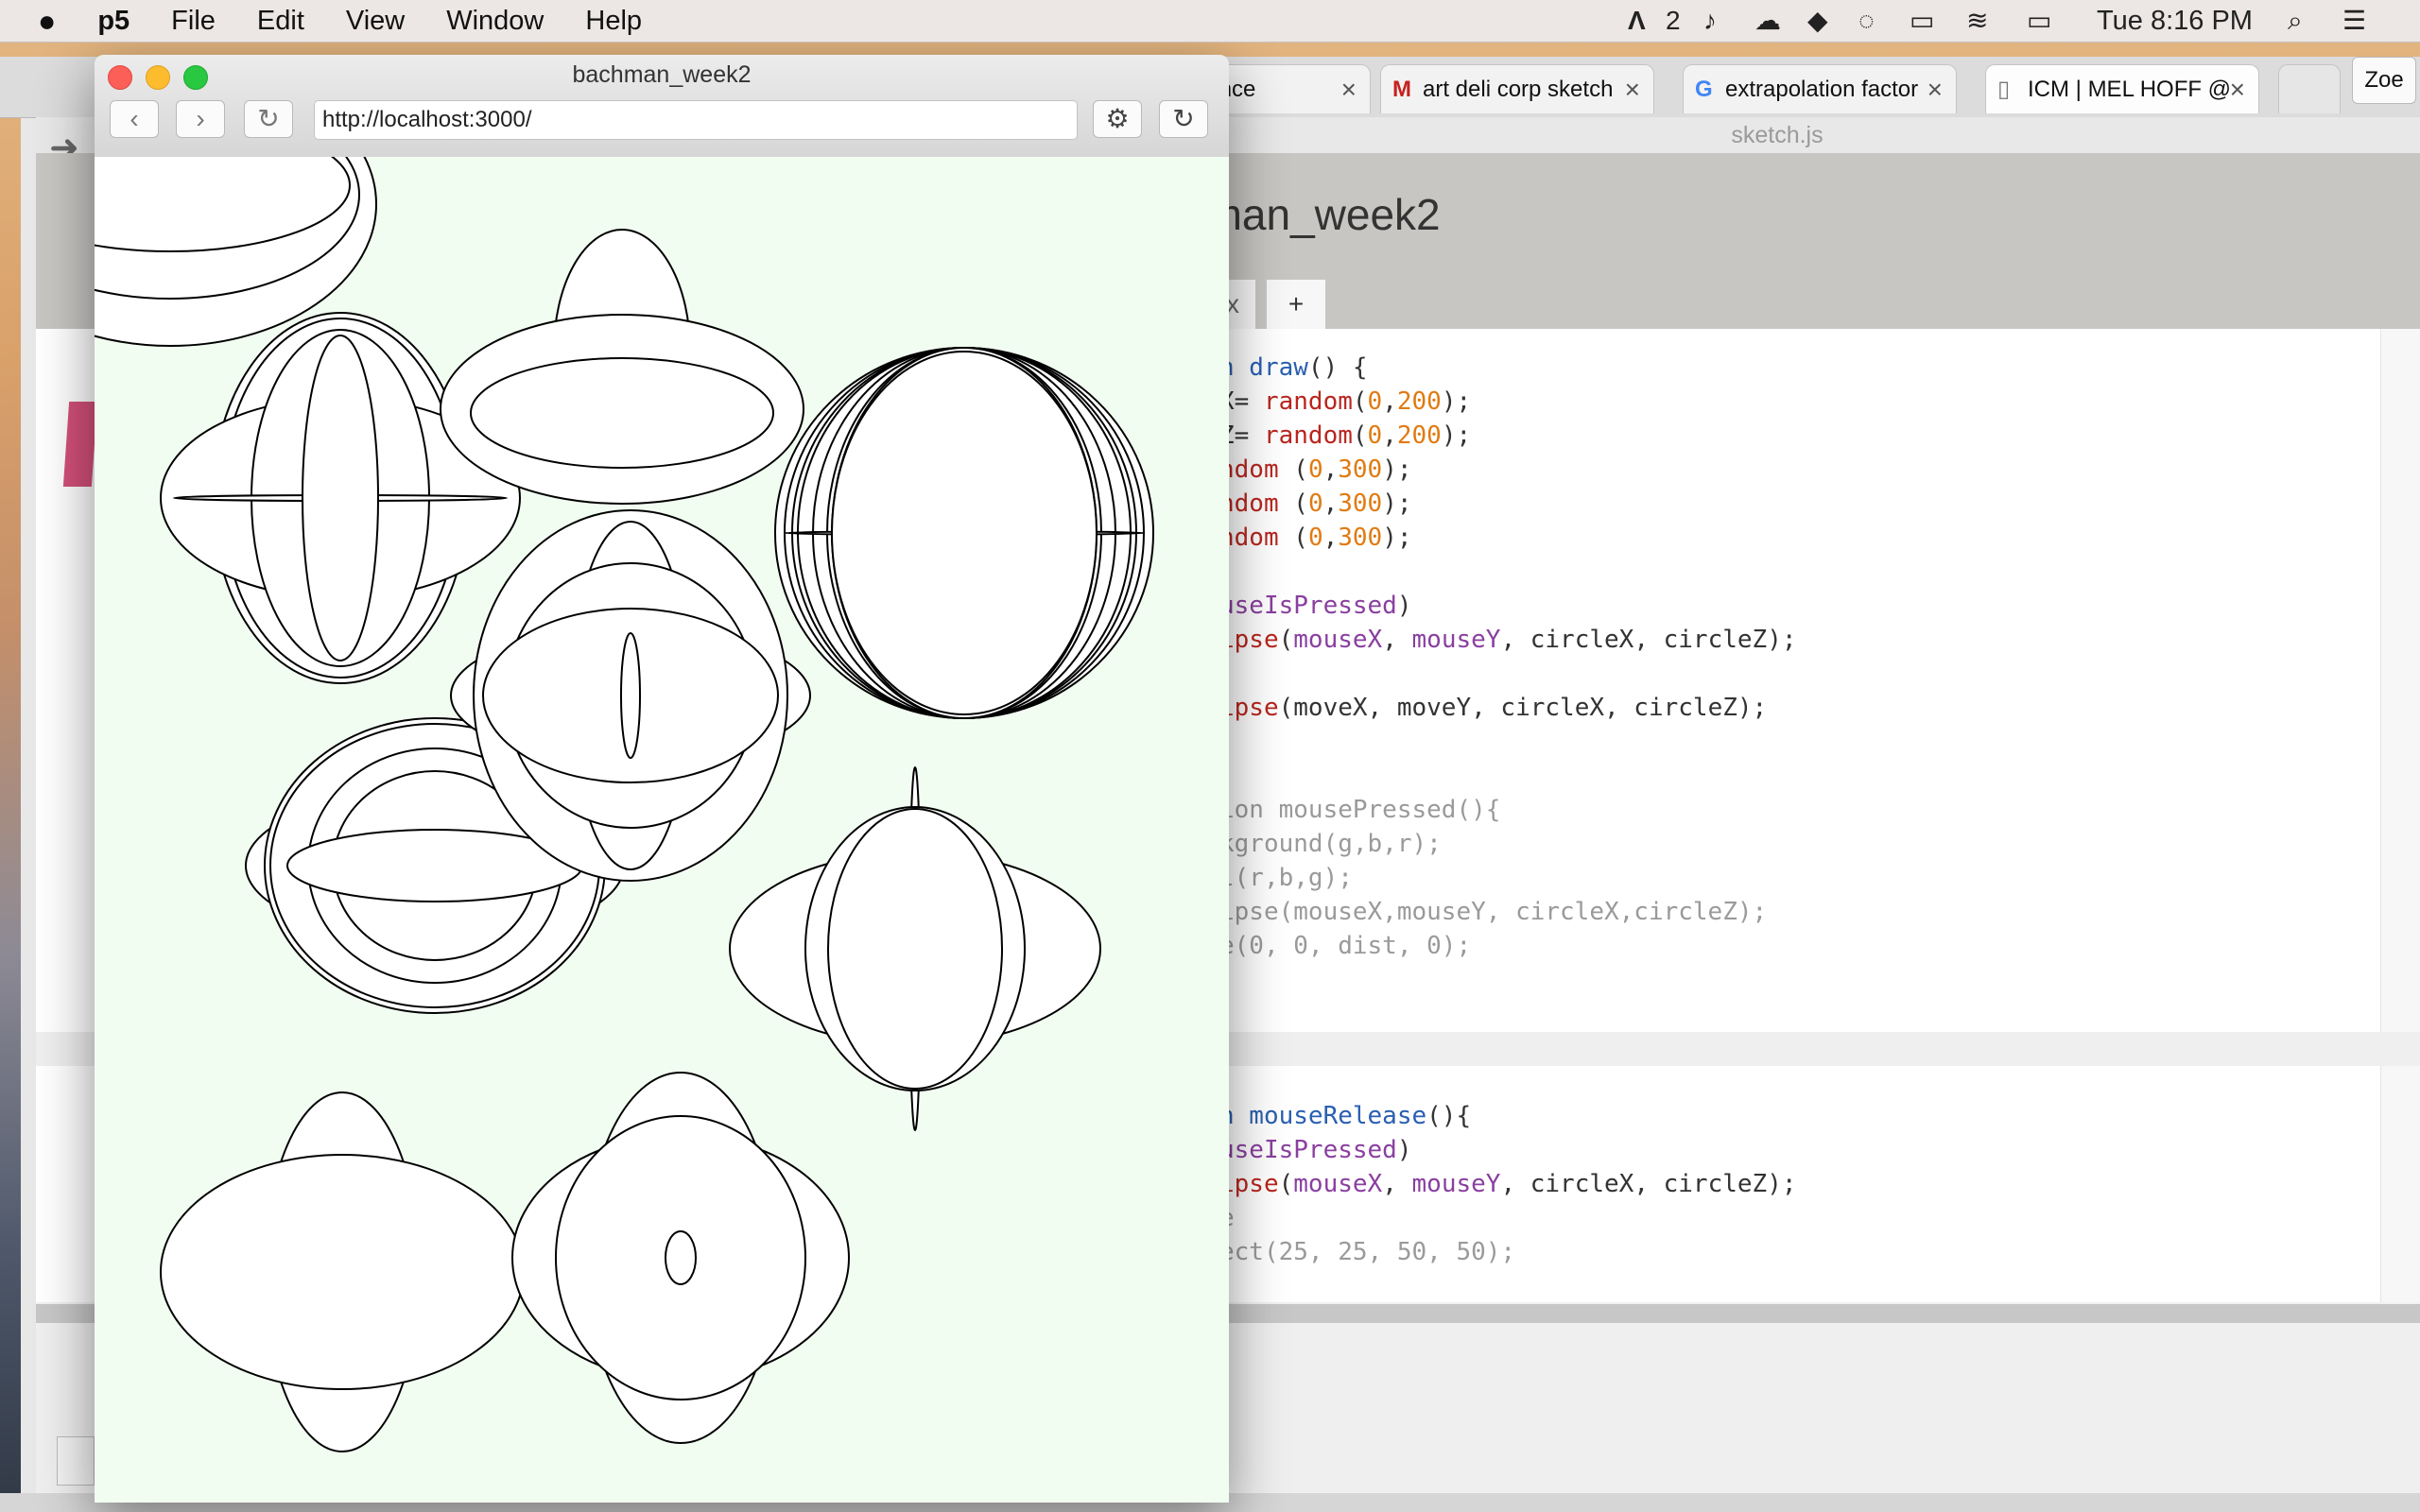  Describe the element at coordinates (1367, 1252) in the screenshot. I see `code-line: ect(25, 25, 50, 50);` at that location.